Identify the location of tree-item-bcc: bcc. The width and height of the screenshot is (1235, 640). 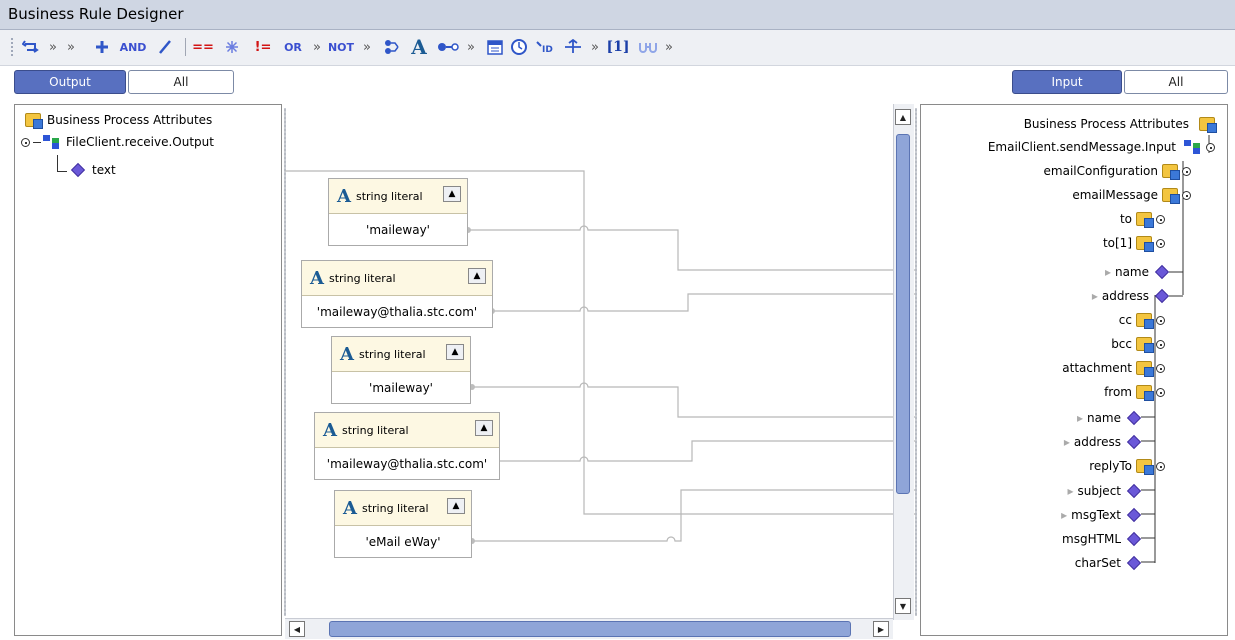
(1138, 345).